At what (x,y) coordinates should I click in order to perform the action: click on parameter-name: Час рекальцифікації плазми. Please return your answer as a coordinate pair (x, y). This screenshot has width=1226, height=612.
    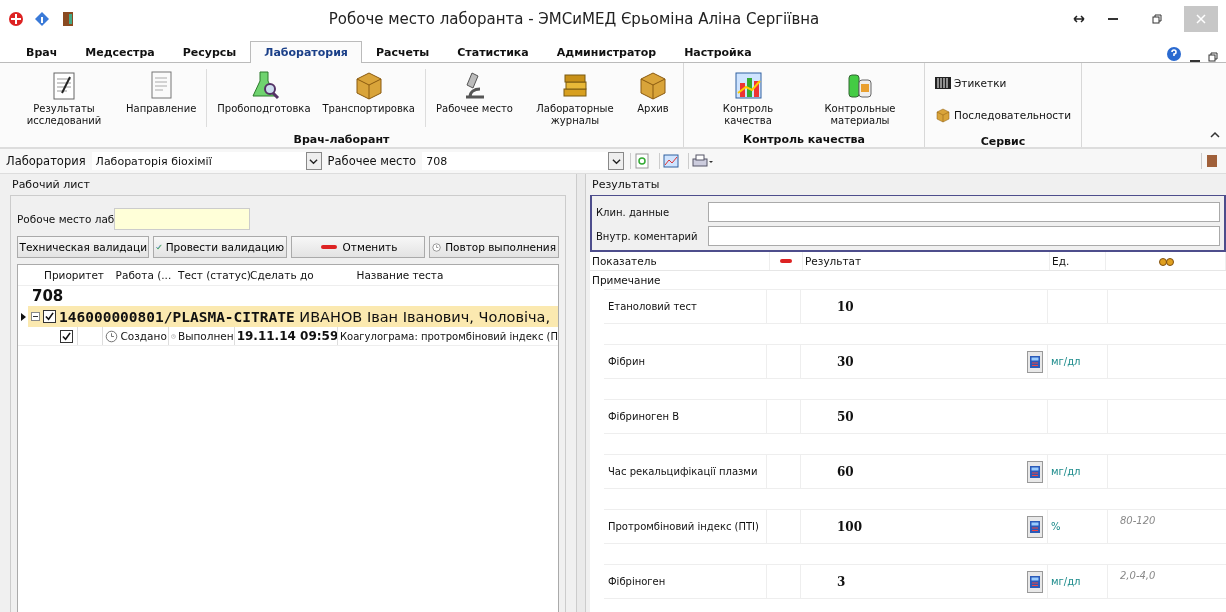
    Looking at the image, I should click on (685, 471).